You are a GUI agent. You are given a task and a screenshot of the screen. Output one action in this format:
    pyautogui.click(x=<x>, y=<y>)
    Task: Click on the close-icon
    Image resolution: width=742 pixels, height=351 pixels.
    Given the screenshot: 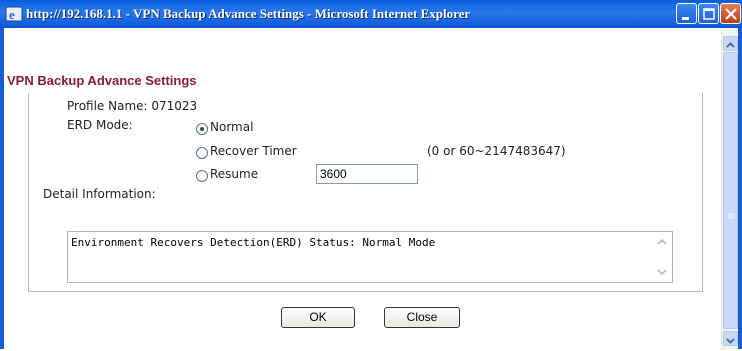 What is the action you would take?
    pyautogui.click(x=731, y=14)
    